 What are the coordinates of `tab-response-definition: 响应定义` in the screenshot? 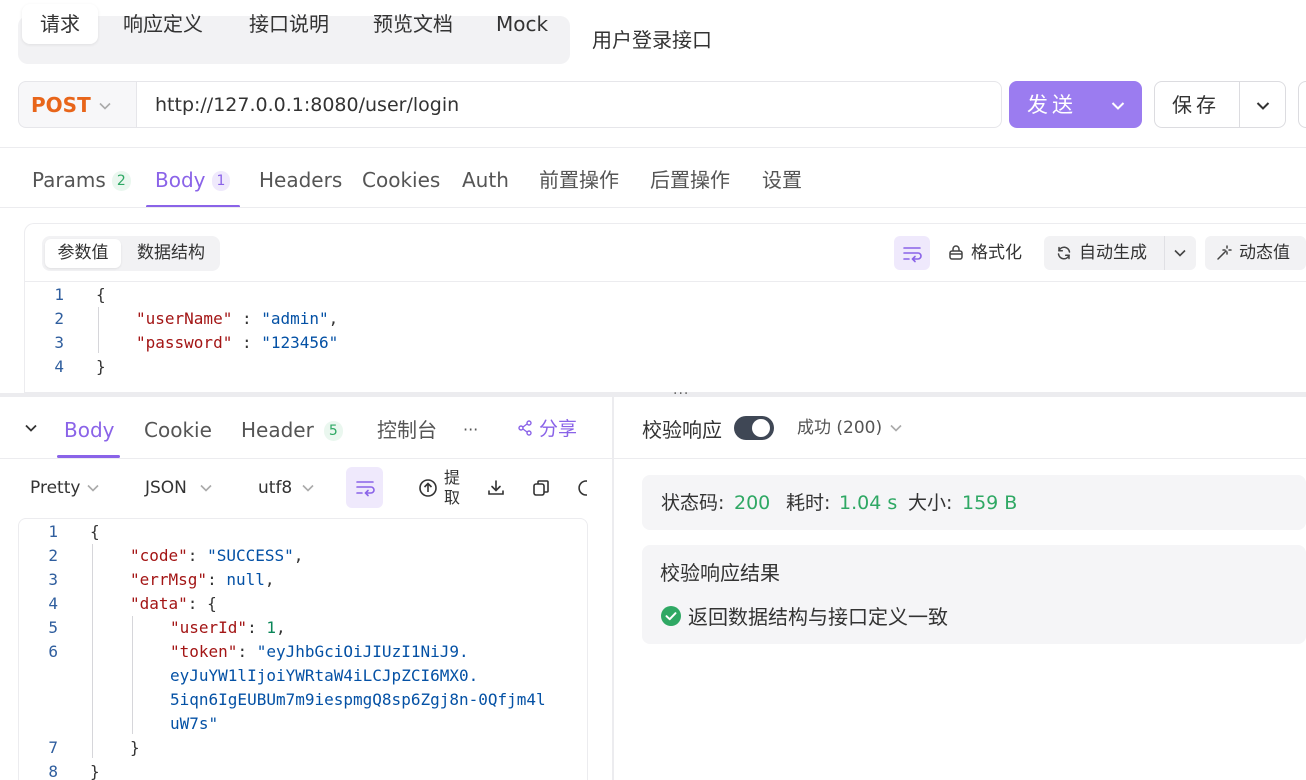 It's located at (163, 24).